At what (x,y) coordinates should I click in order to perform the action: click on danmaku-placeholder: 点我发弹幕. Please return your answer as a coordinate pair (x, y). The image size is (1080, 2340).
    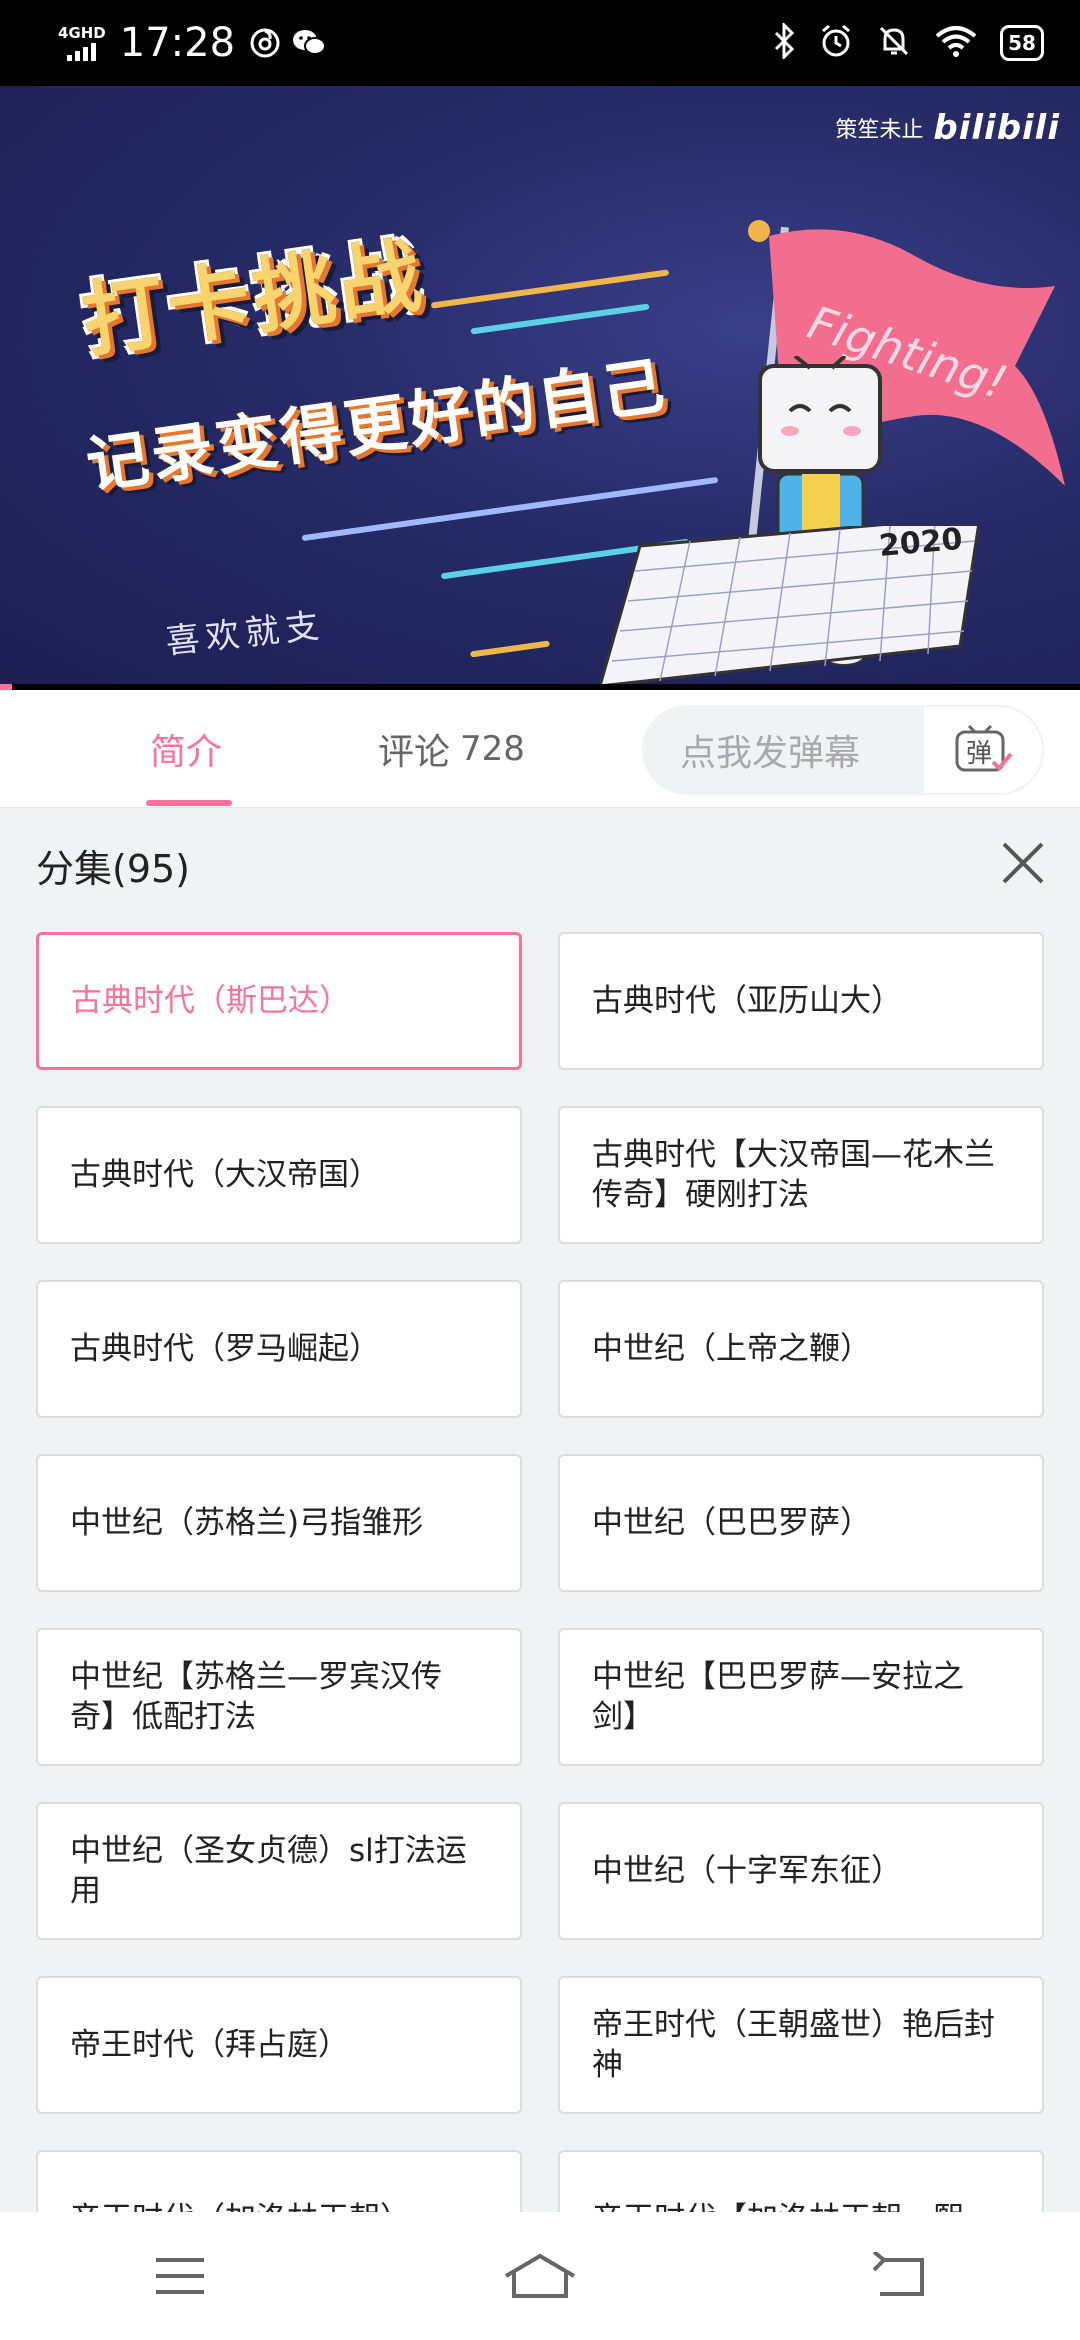
    Looking at the image, I should click on (770, 753).